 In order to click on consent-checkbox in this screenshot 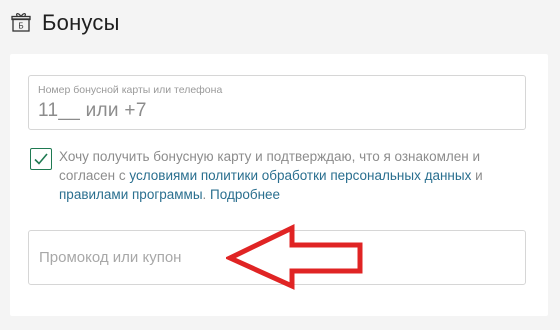, I will do `click(41, 159)`.